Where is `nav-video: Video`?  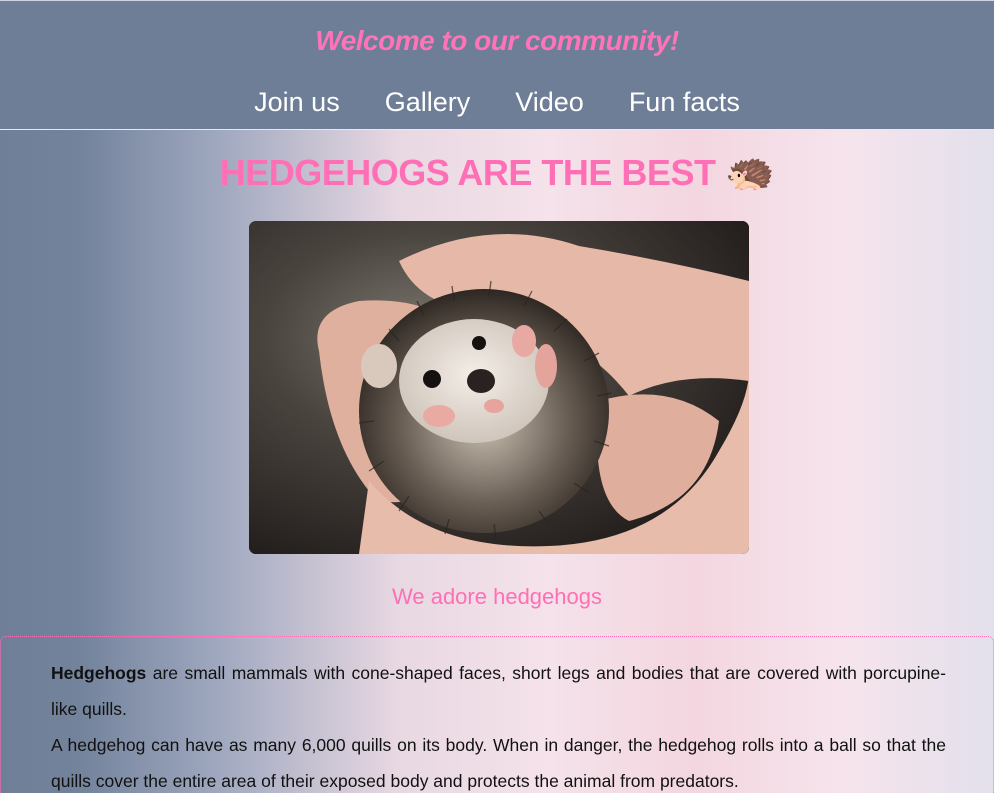 nav-video: Video is located at coordinates (549, 102).